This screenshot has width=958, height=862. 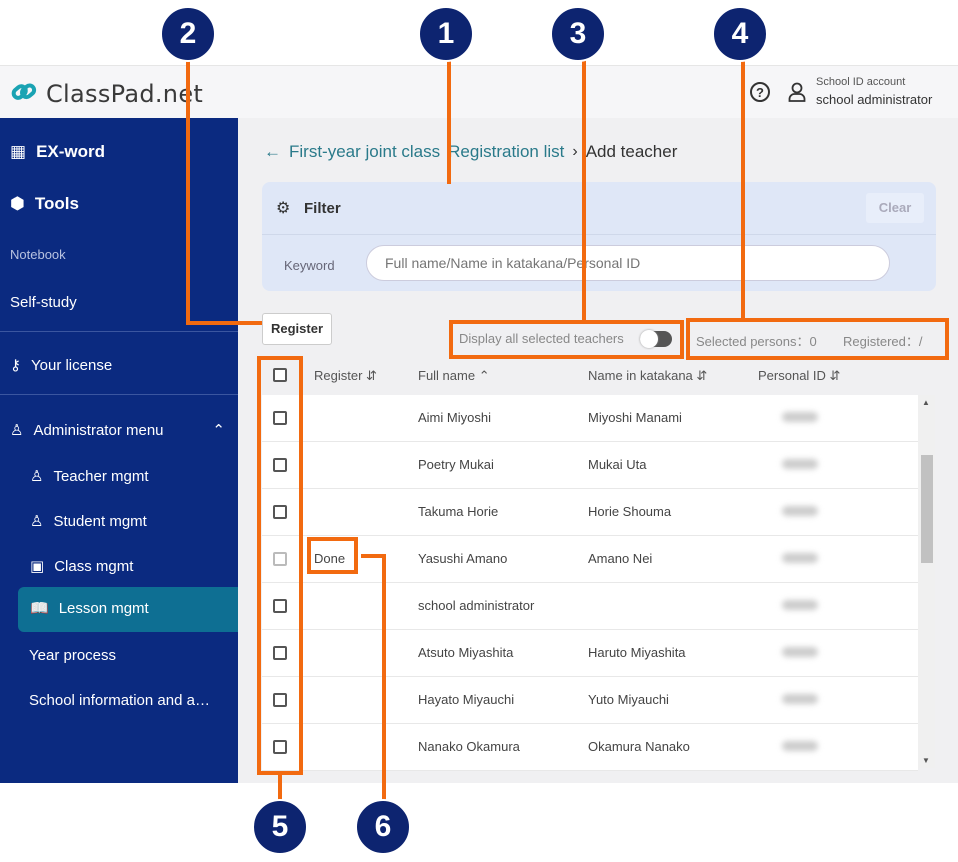 I want to click on table-row: Nanako Okamura Okamura Nanako, so click(x=590, y=747).